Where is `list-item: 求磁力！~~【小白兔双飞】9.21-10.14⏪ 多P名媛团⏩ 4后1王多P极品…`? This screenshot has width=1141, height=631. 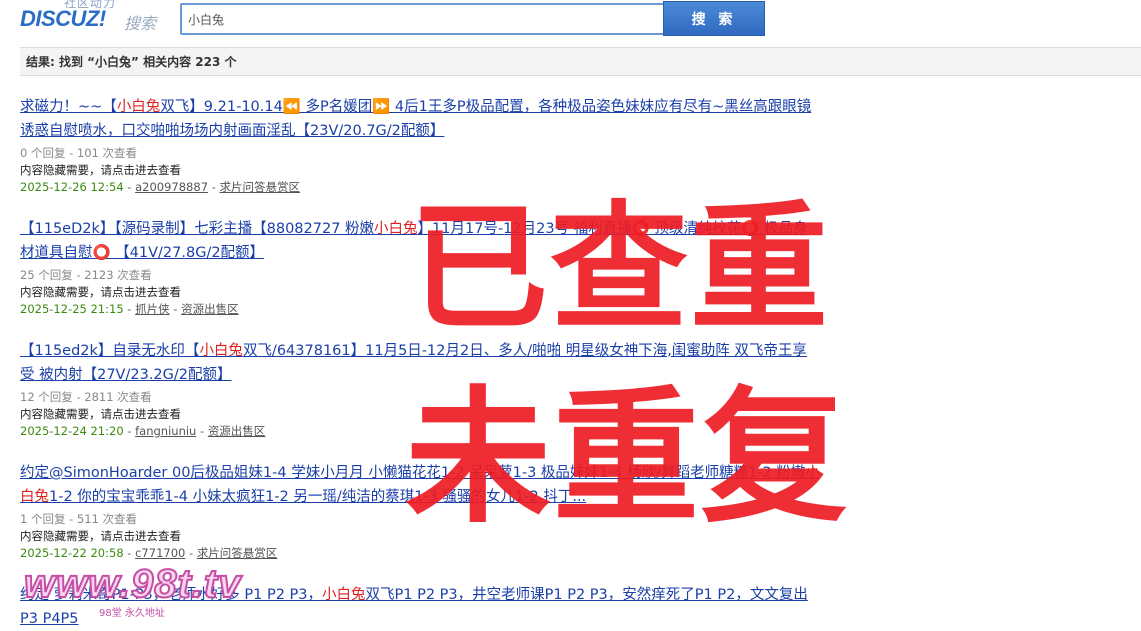 list-item: 求磁力！~~【小白兔双飞】9.21-10.14⏪ 多P名媛团⏩ 4后1王多P极品… is located at coordinates (420, 145).